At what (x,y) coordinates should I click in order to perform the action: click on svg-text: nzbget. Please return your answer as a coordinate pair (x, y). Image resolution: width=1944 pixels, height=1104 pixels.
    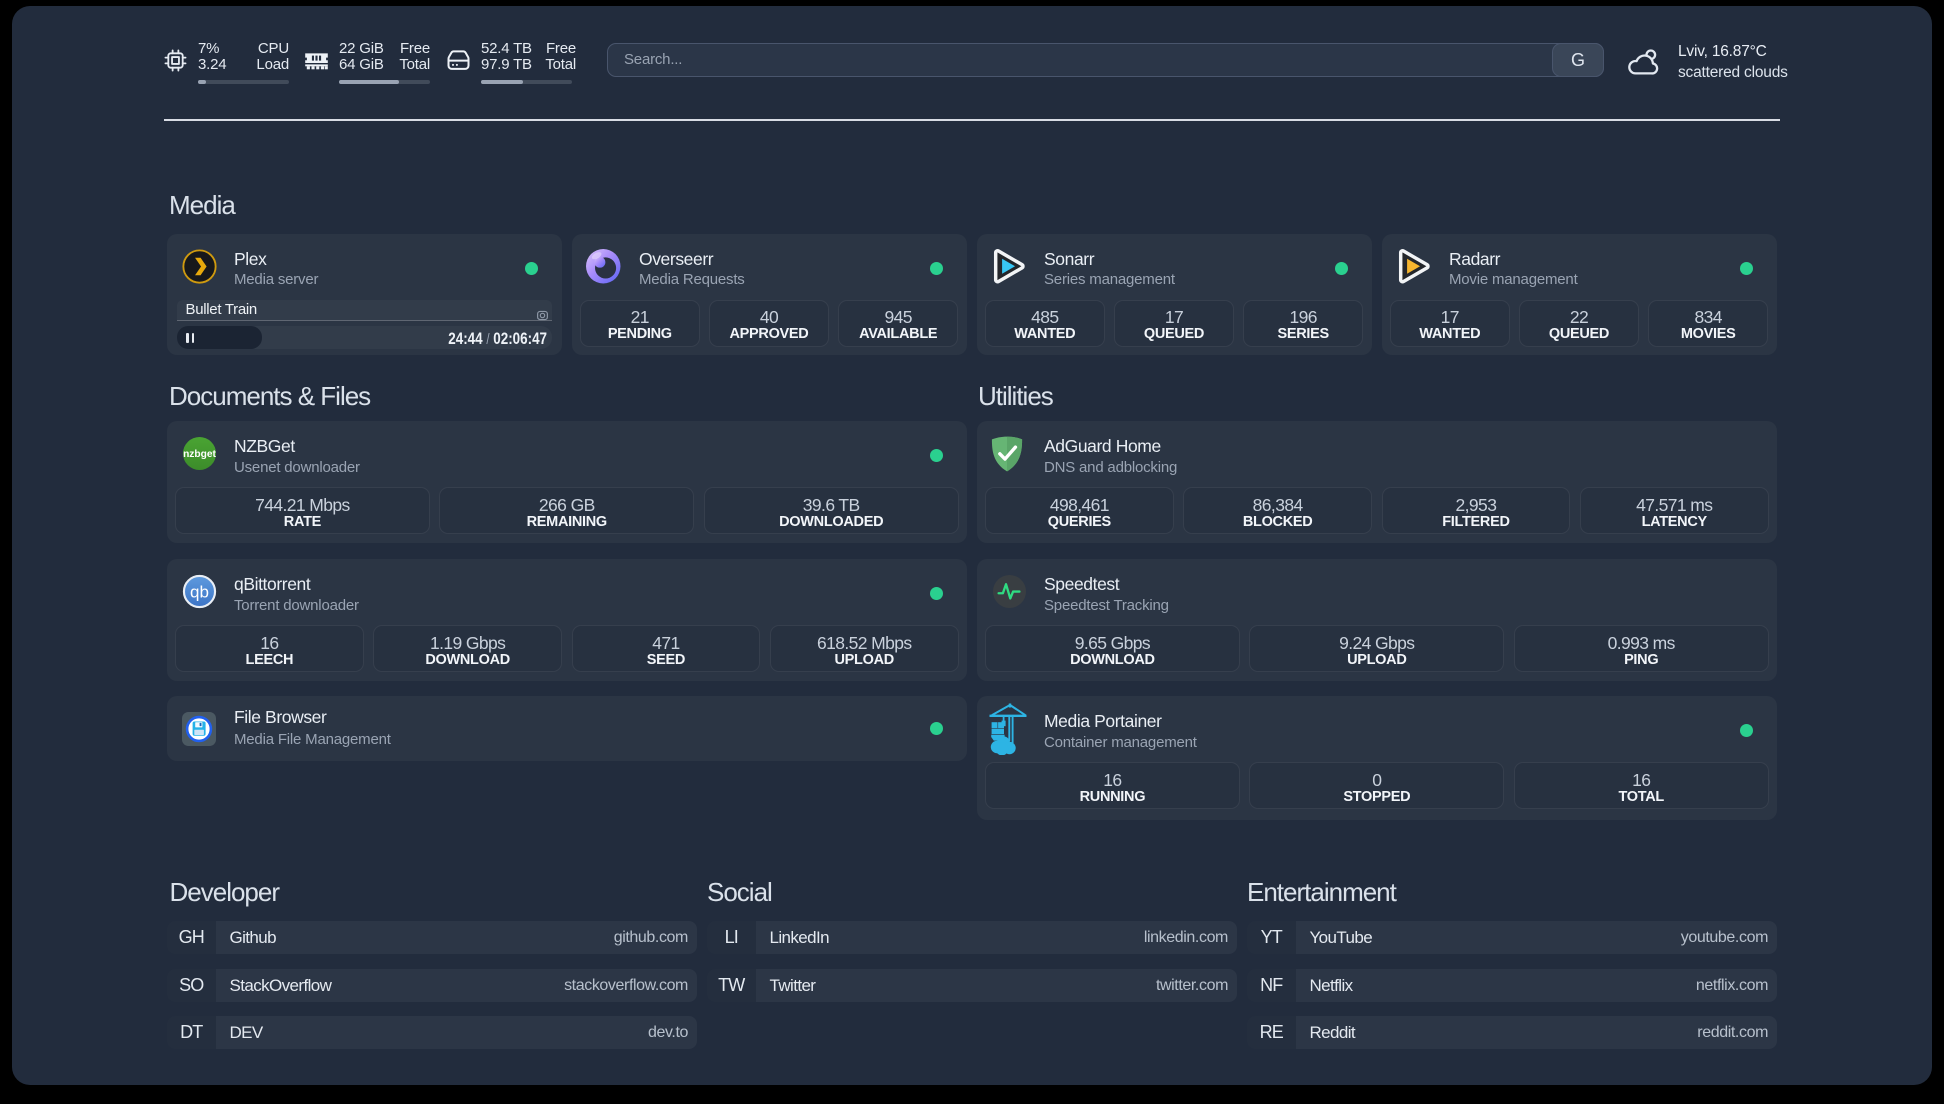
    Looking at the image, I should click on (199, 454).